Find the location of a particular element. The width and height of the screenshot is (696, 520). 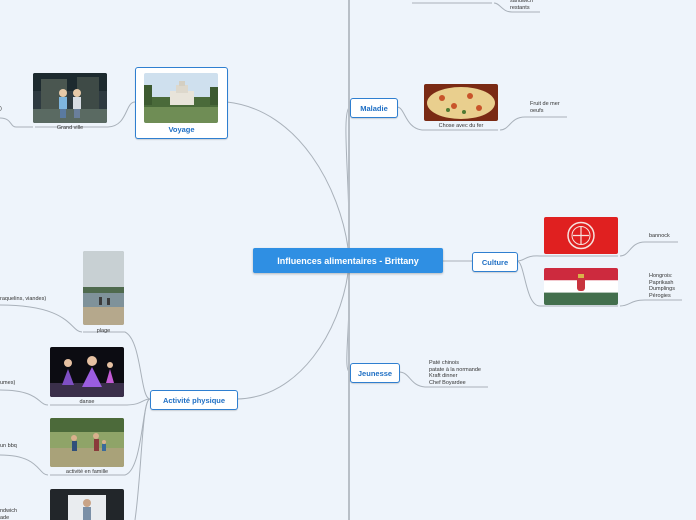

fourth-activity-cut-line-1: ndwich is located at coordinates (9, 511).